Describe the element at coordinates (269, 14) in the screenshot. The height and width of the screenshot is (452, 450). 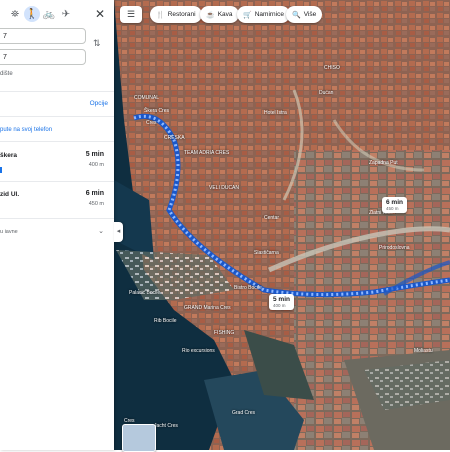
I see `chip-label: Namirnice` at that location.